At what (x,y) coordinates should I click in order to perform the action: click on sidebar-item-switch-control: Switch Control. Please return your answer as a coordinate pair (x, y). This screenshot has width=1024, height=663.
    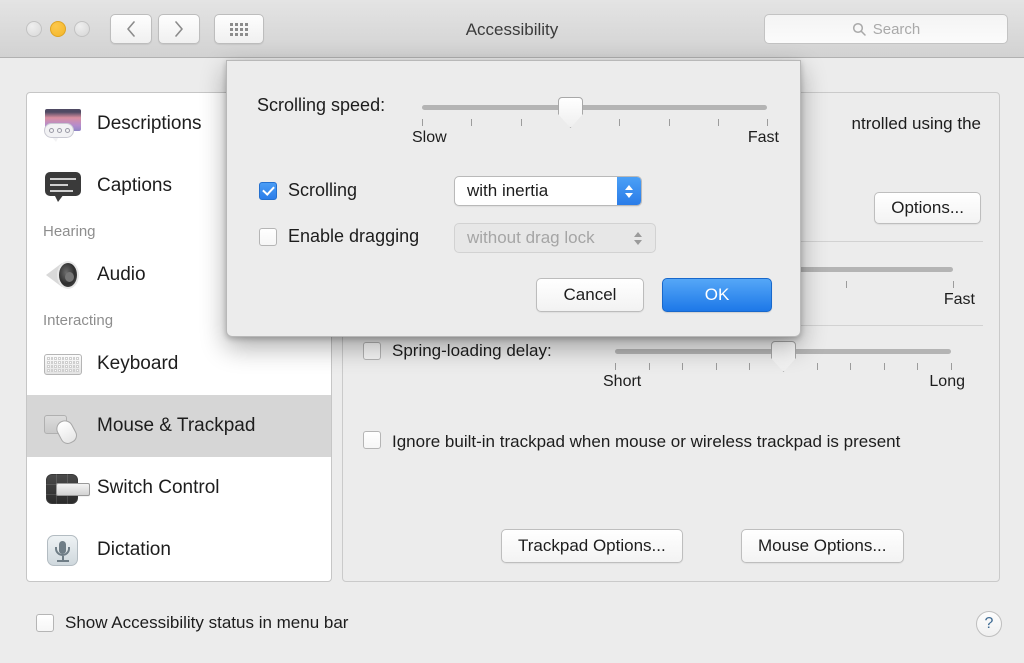
    Looking at the image, I should click on (179, 488).